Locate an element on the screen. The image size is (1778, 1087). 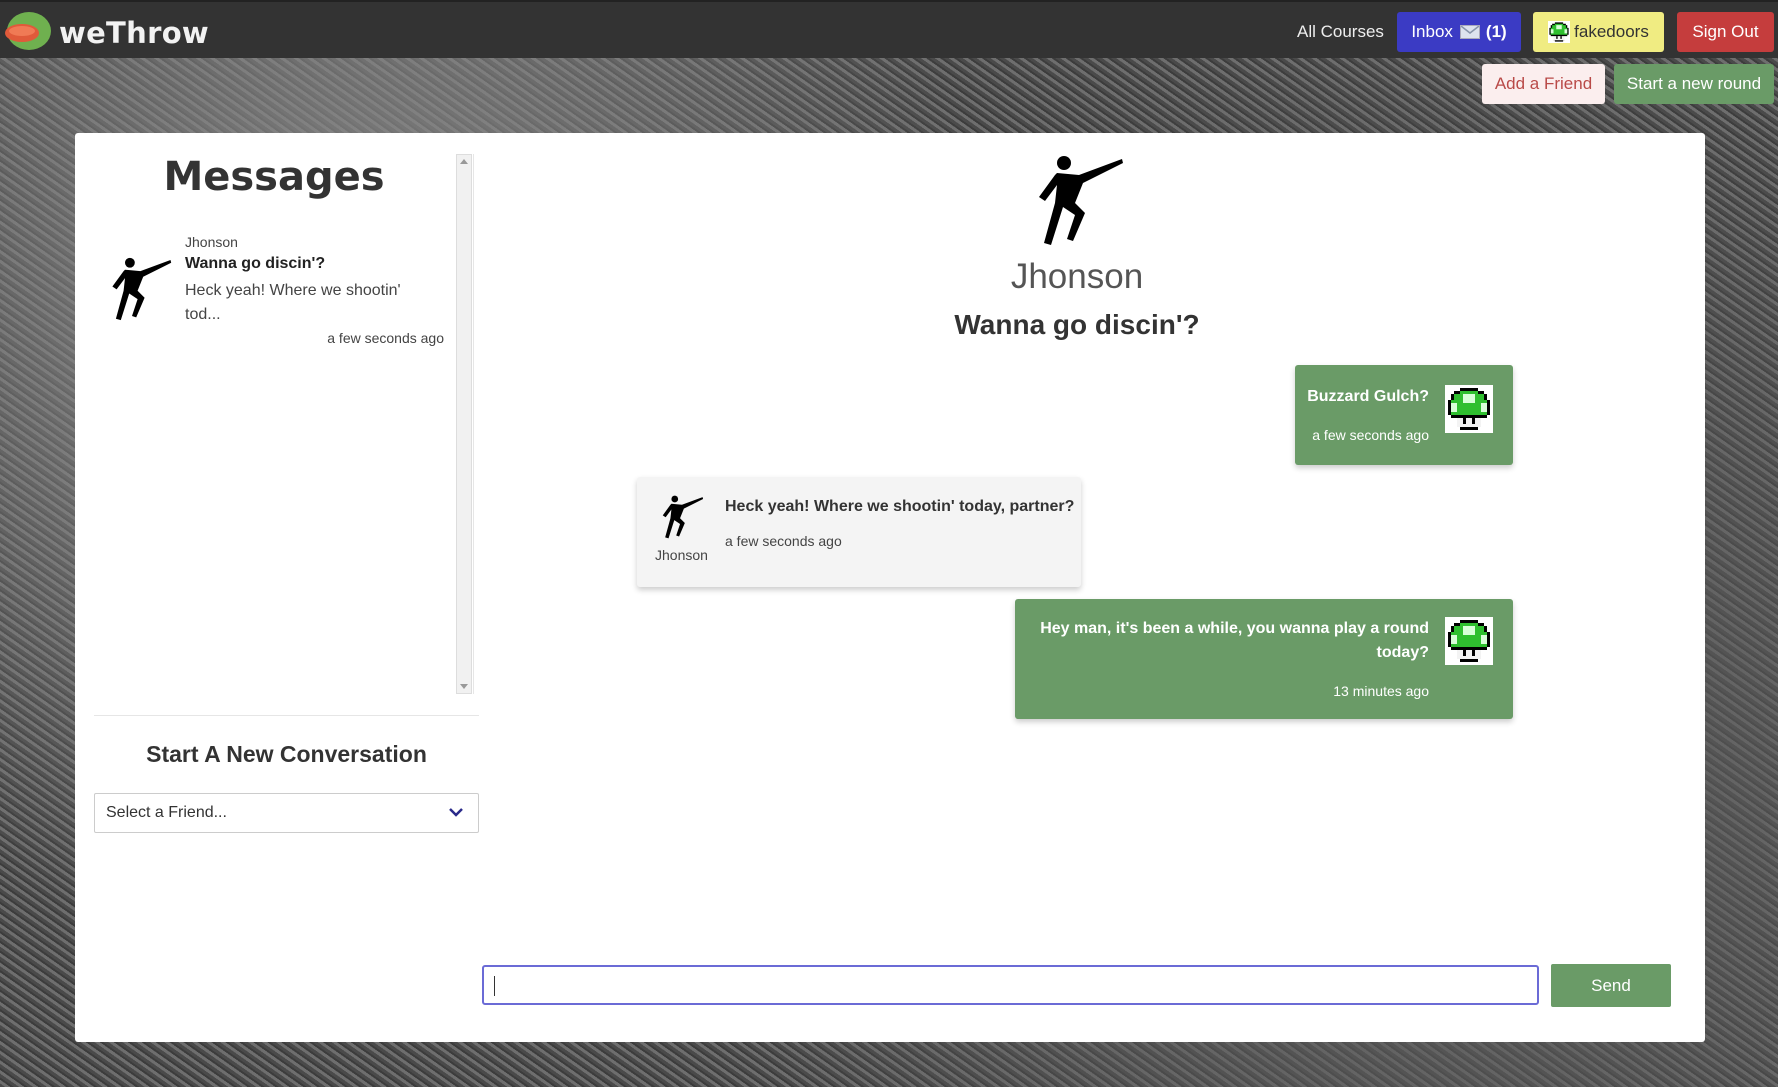
user-profile-button: fakedoors is located at coordinates (1598, 32).